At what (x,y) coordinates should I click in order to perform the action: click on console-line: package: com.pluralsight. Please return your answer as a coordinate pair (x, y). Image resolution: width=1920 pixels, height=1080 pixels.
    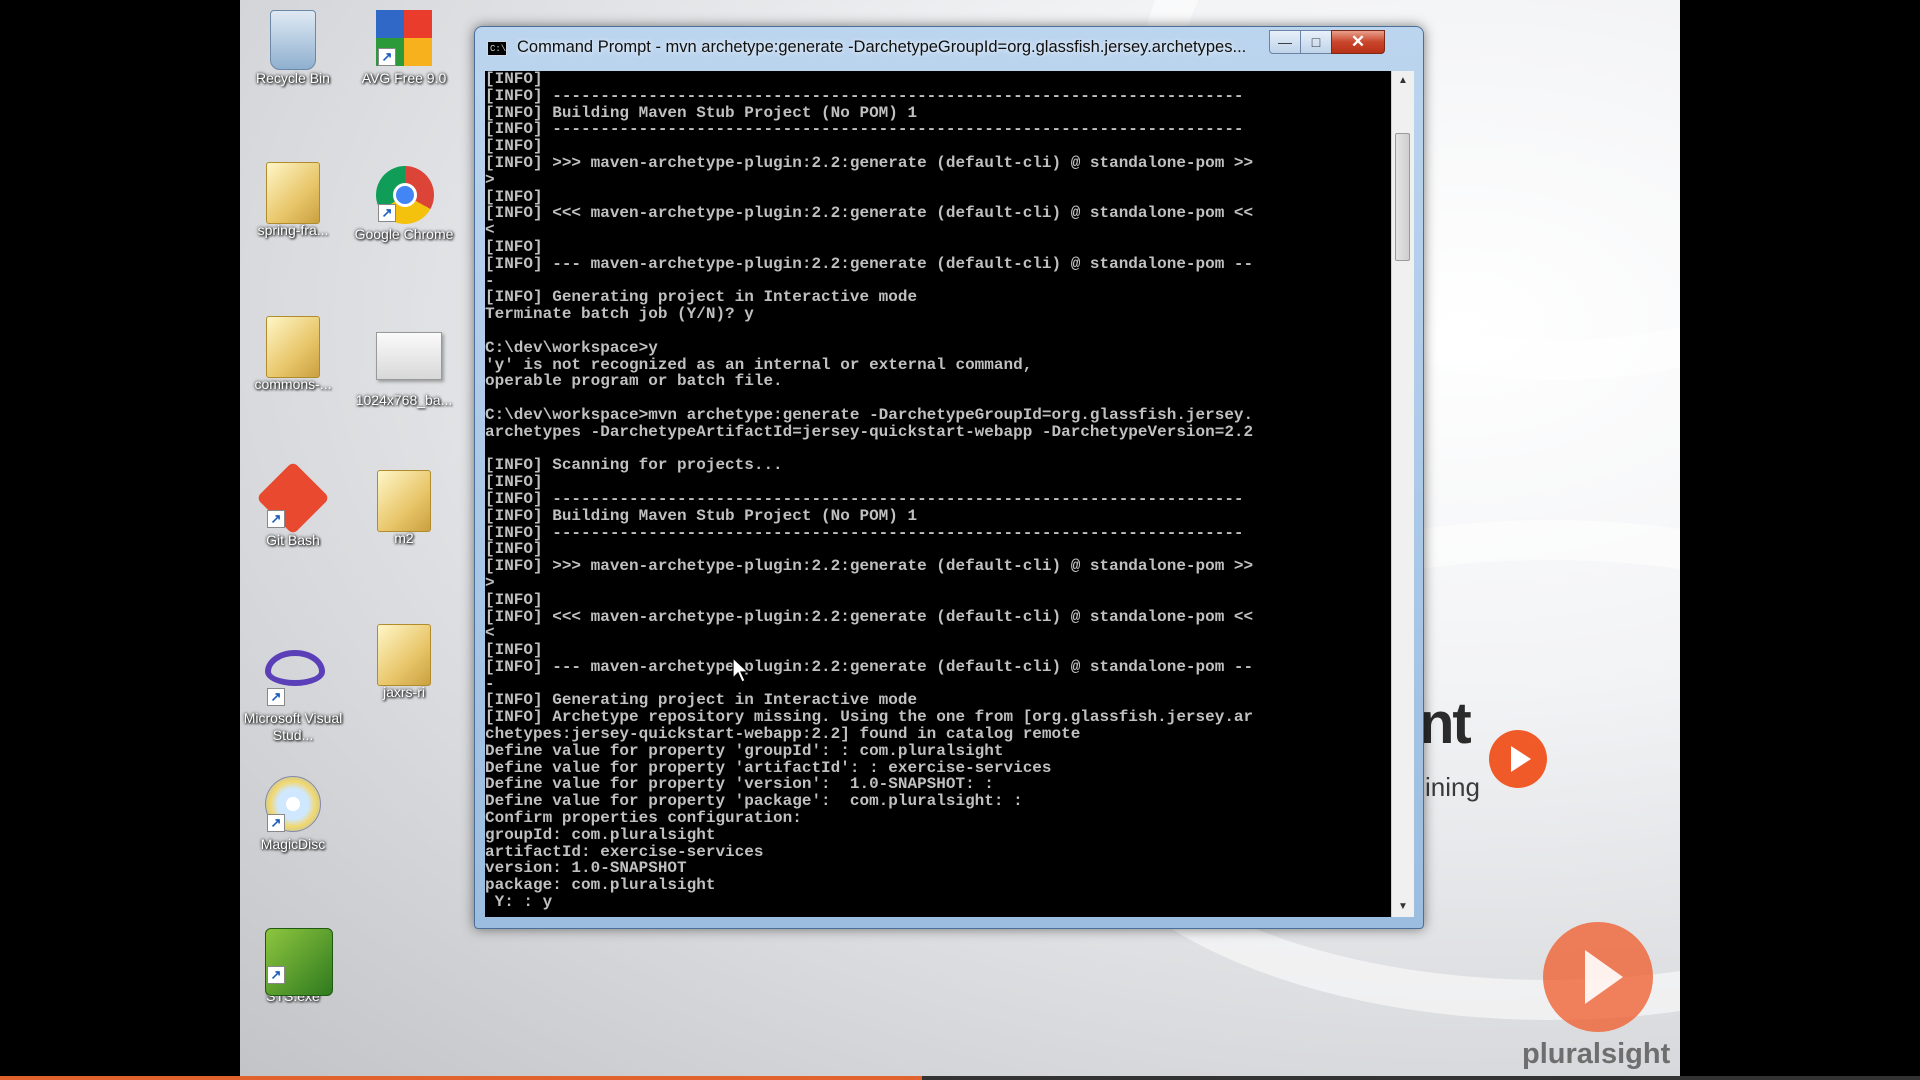
    Looking at the image, I should click on (600, 885).